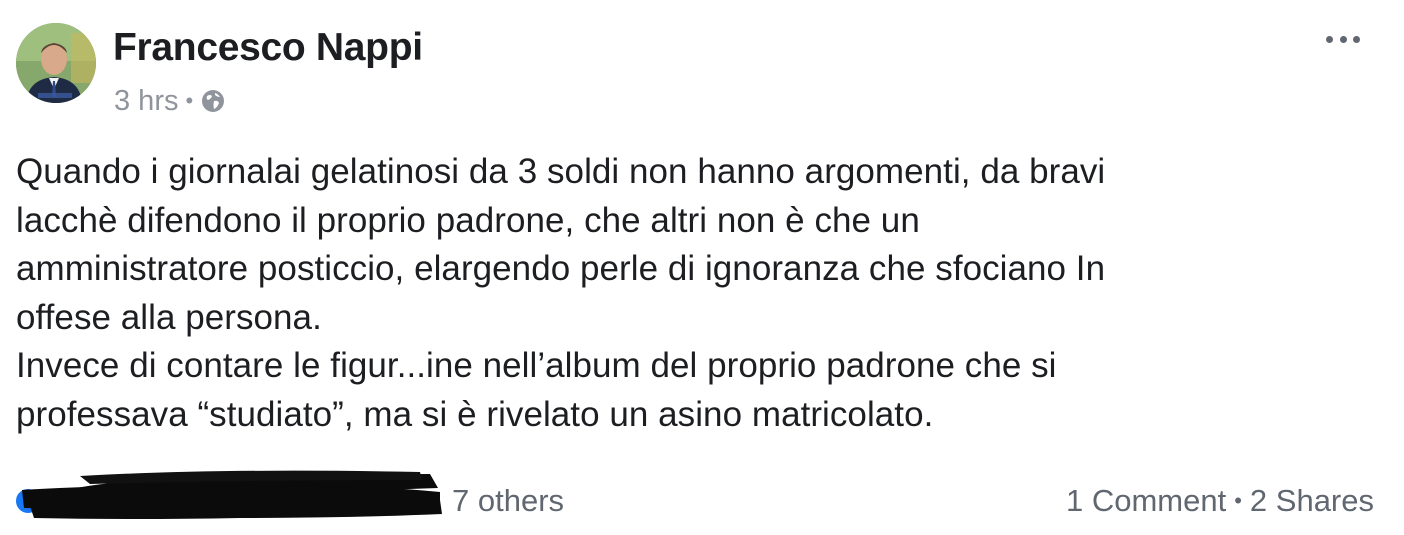  Describe the element at coordinates (1146, 501) in the screenshot. I see `comments-count: 1 Comment` at that location.